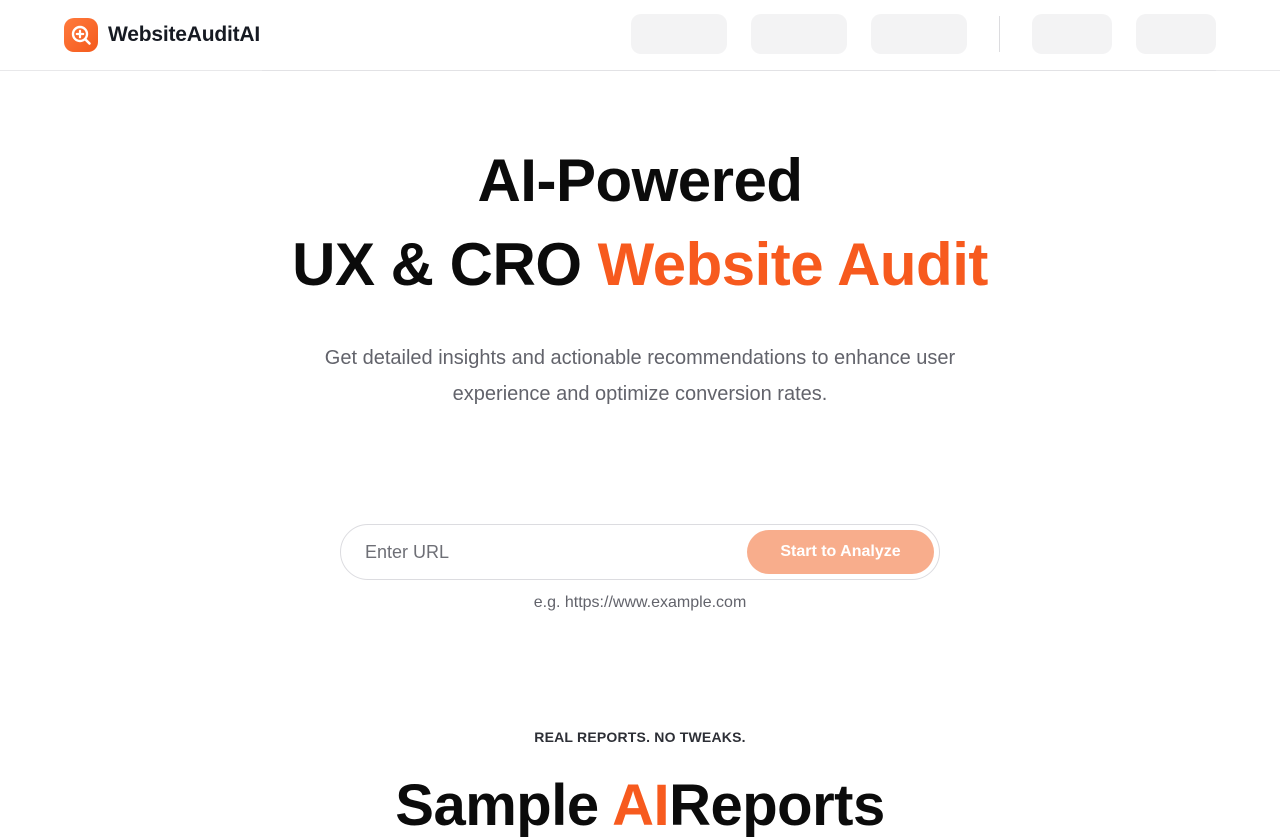  I want to click on url-input, so click(555, 552).